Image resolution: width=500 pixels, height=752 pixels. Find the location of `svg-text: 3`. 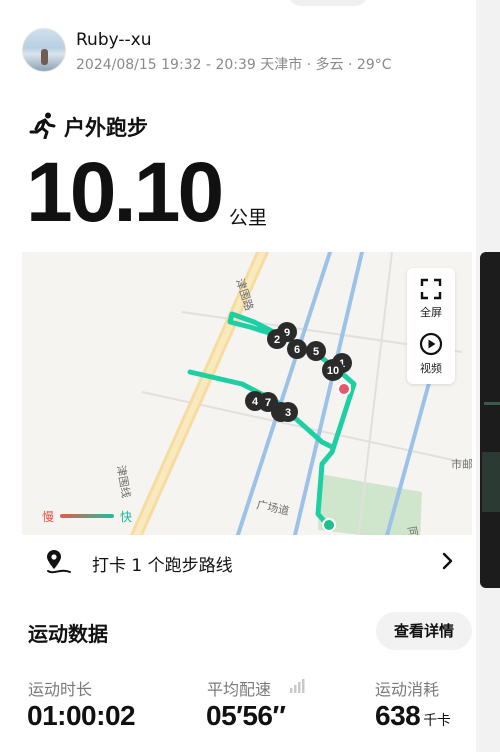

svg-text: 3 is located at coordinates (288, 413).